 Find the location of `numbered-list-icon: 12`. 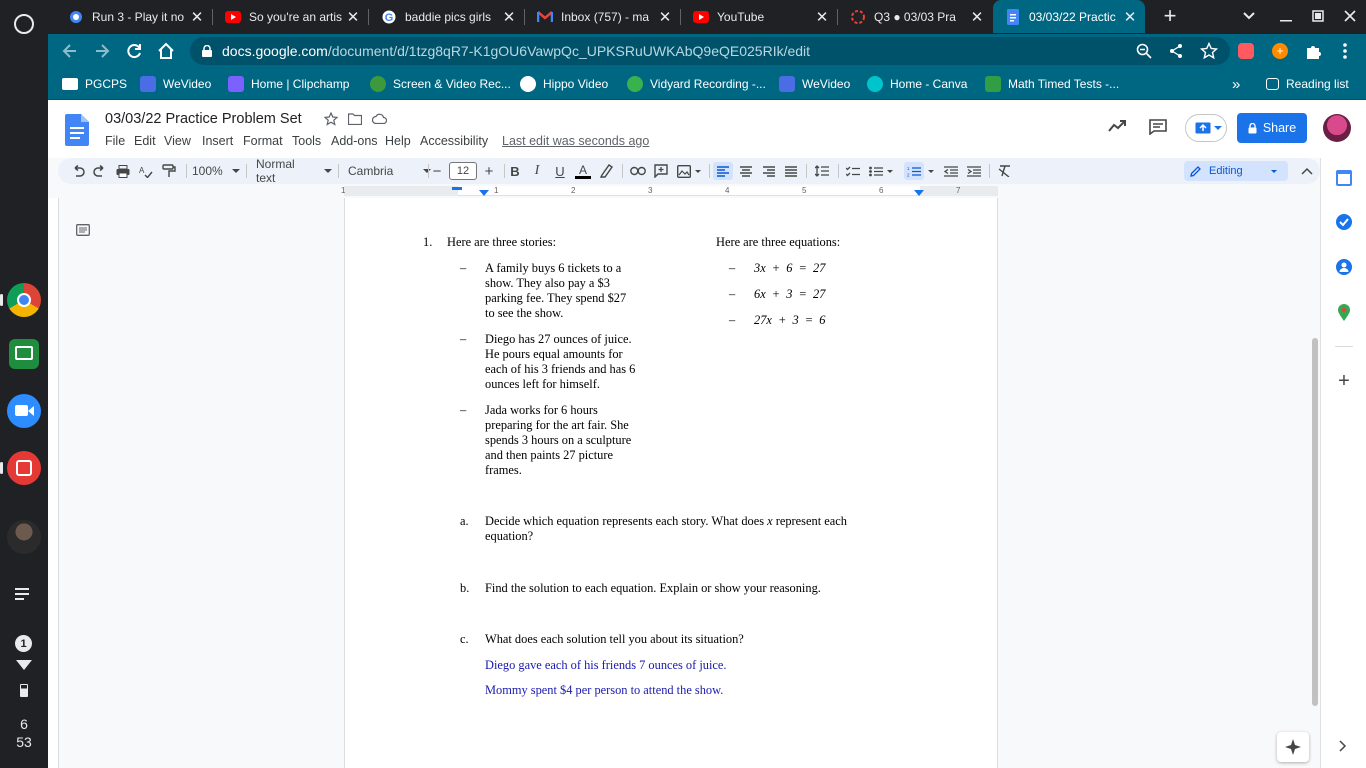

numbered-list-icon: 12 is located at coordinates (914, 171).